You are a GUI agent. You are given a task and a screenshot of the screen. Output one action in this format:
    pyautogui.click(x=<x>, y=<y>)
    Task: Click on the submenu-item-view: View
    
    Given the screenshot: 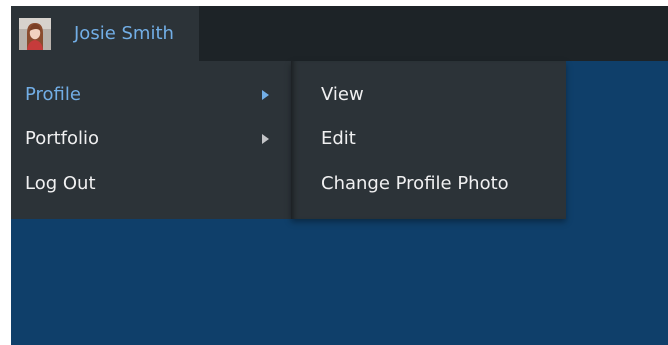 What is the action you would take?
    pyautogui.click(x=428, y=95)
    